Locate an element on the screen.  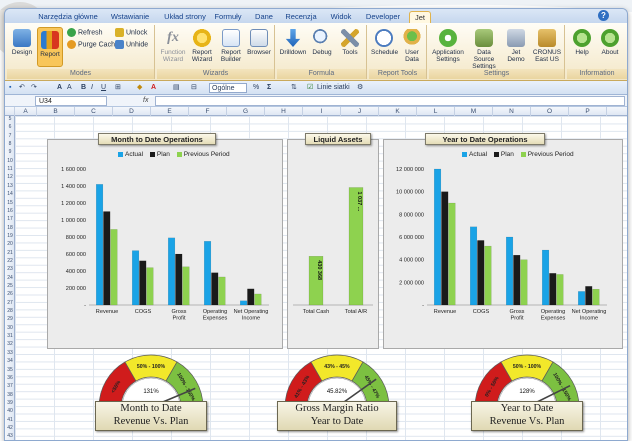
row-header: 17 is located at coordinates (10, 219).